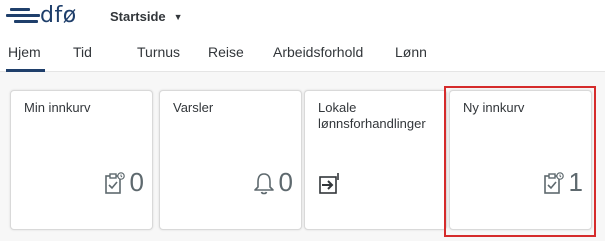  What do you see at coordinates (178, 16) in the screenshot?
I see `caret-down-icon: ▼` at bounding box center [178, 16].